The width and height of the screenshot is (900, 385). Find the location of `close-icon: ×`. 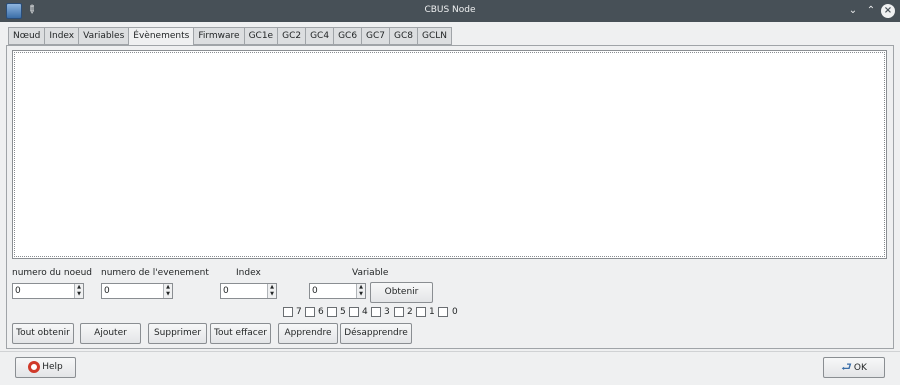

close-icon: × is located at coordinates (888, 11).